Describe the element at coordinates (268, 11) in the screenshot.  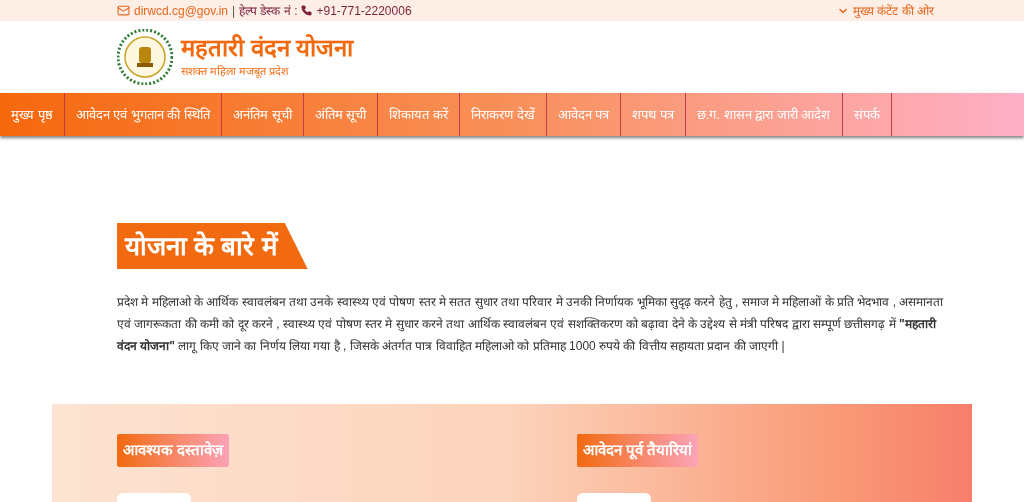
I see `helpdesk-label: हेल्प डेस्क नं :` at that location.